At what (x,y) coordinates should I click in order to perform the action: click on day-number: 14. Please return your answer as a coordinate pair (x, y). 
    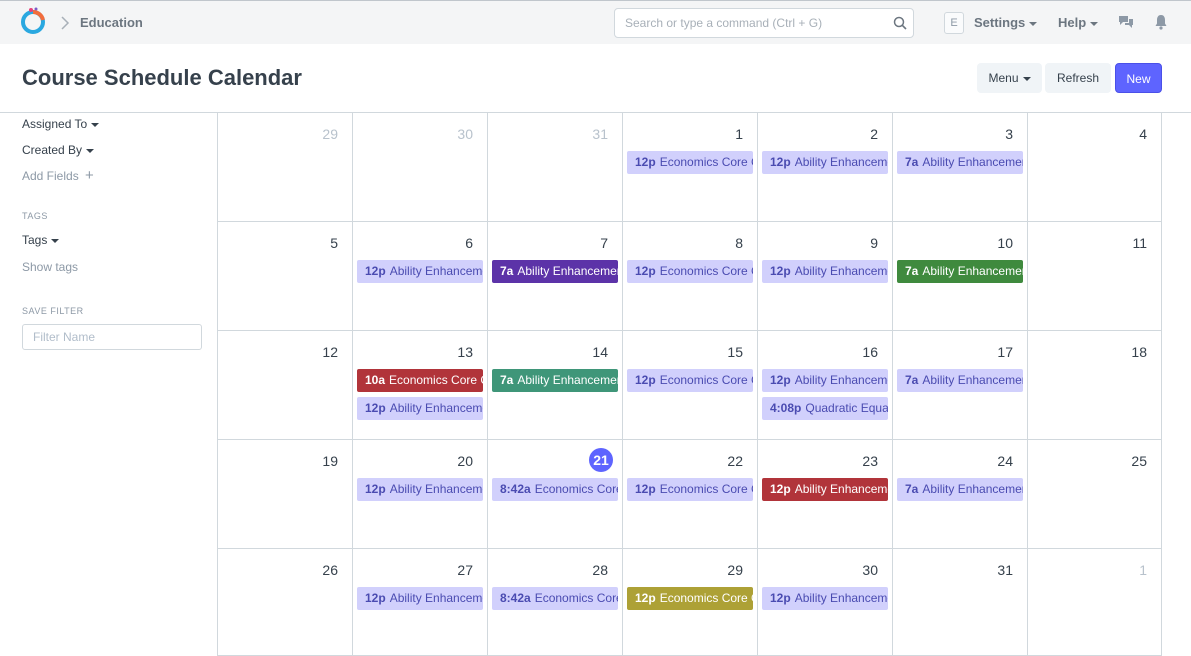
    Looking at the image, I should click on (600, 352).